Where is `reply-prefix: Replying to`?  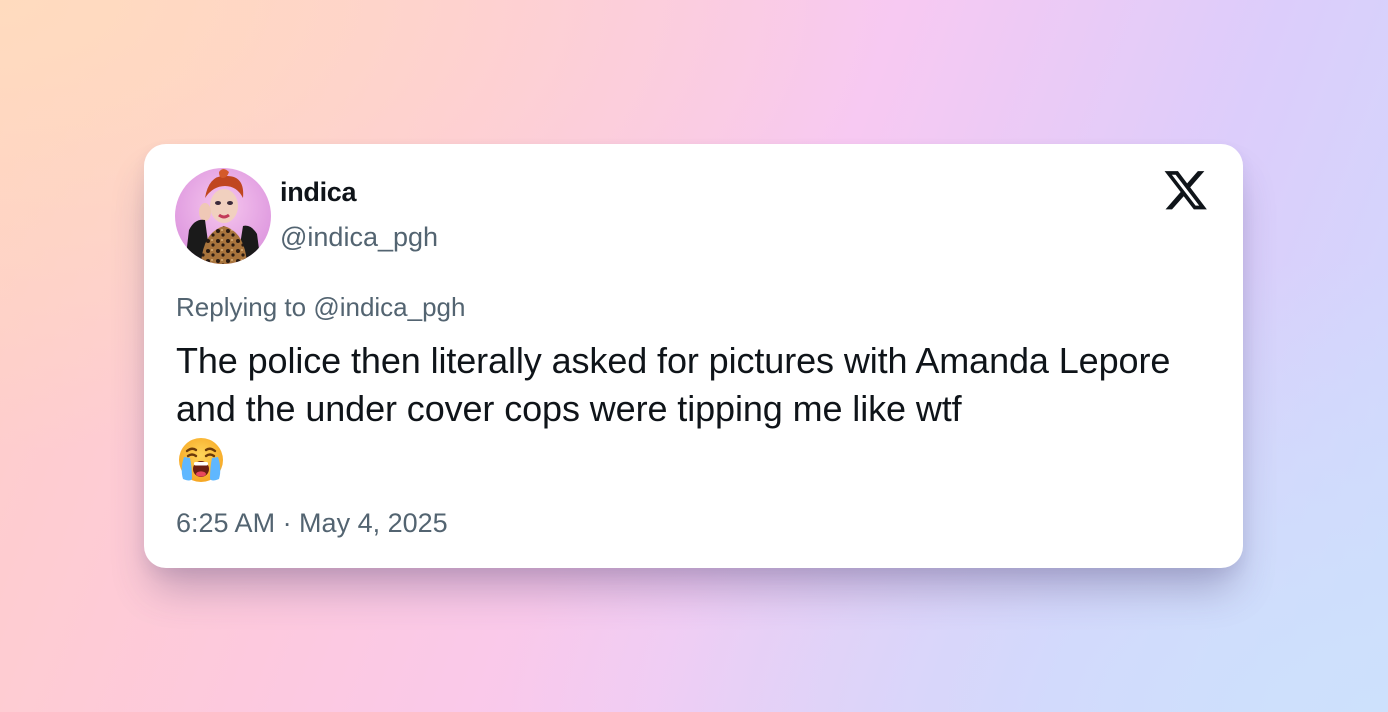 reply-prefix: Replying to is located at coordinates (241, 307).